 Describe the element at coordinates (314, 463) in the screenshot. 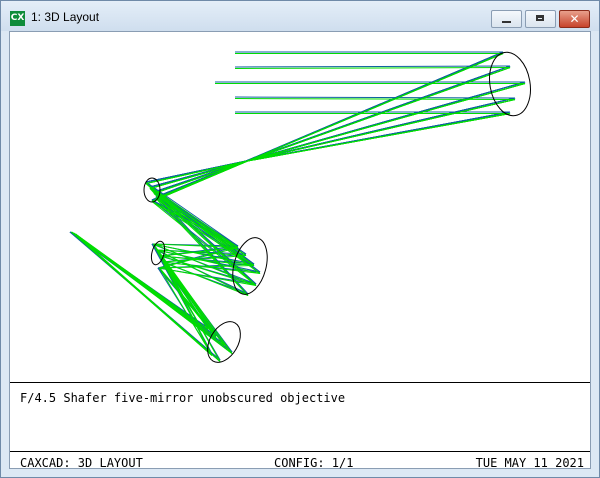

I see `status-config: CONFIG: 1/1` at that location.